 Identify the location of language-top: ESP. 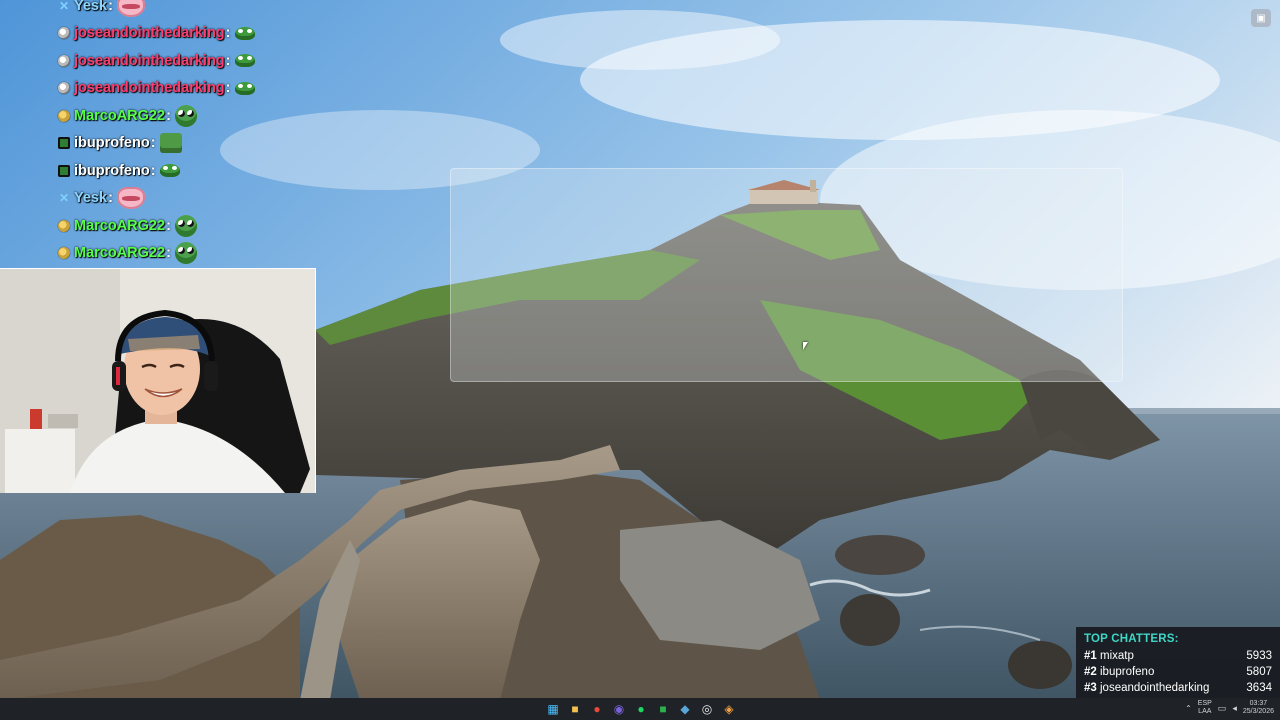
(1204, 703).